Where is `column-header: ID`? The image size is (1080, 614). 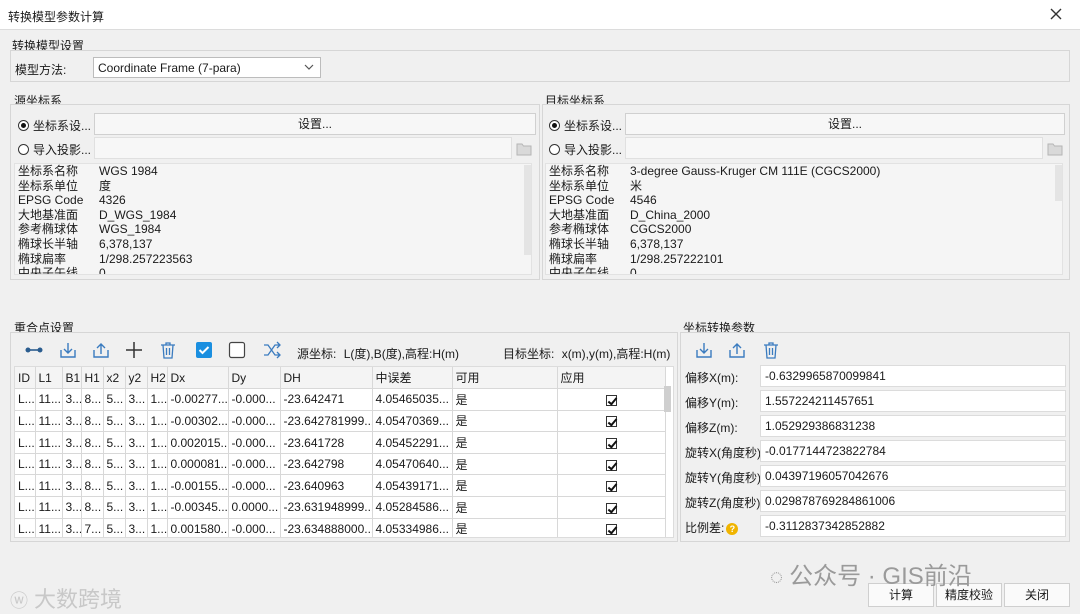
column-header: ID is located at coordinates (25, 378).